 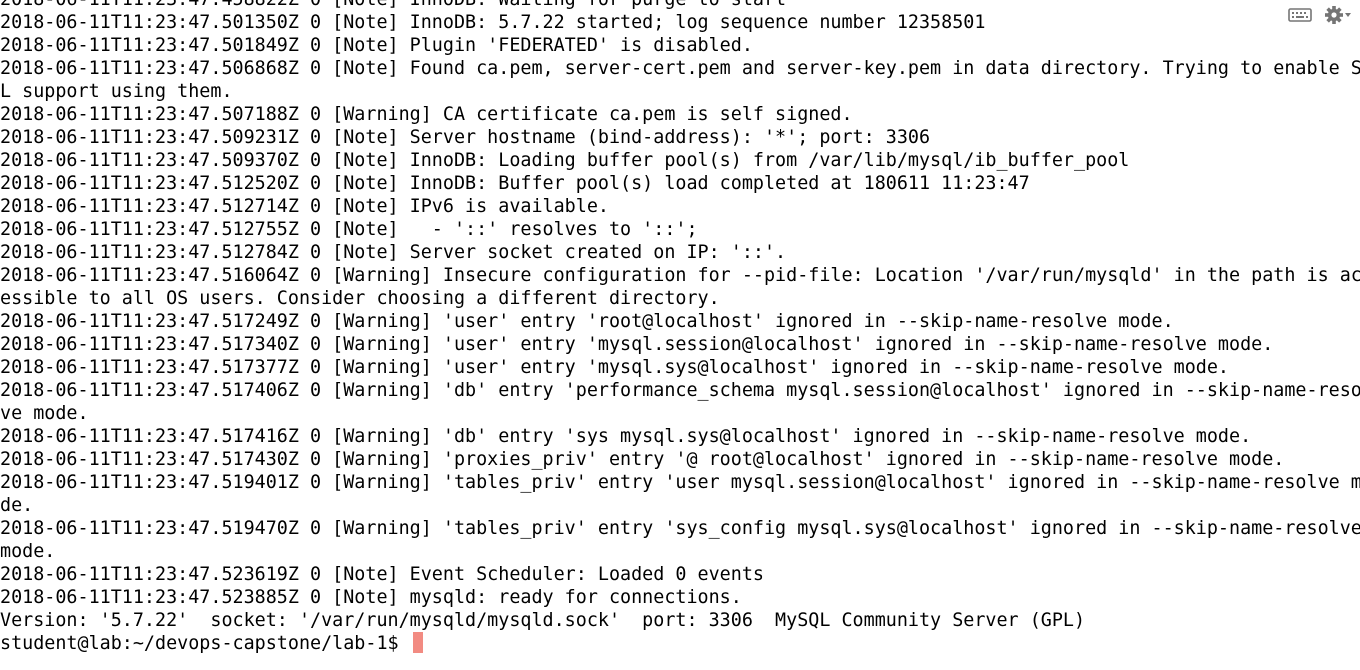 What do you see at coordinates (1300, 15) in the screenshot?
I see `keyboard-icon` at bounding box center [1300, 15].